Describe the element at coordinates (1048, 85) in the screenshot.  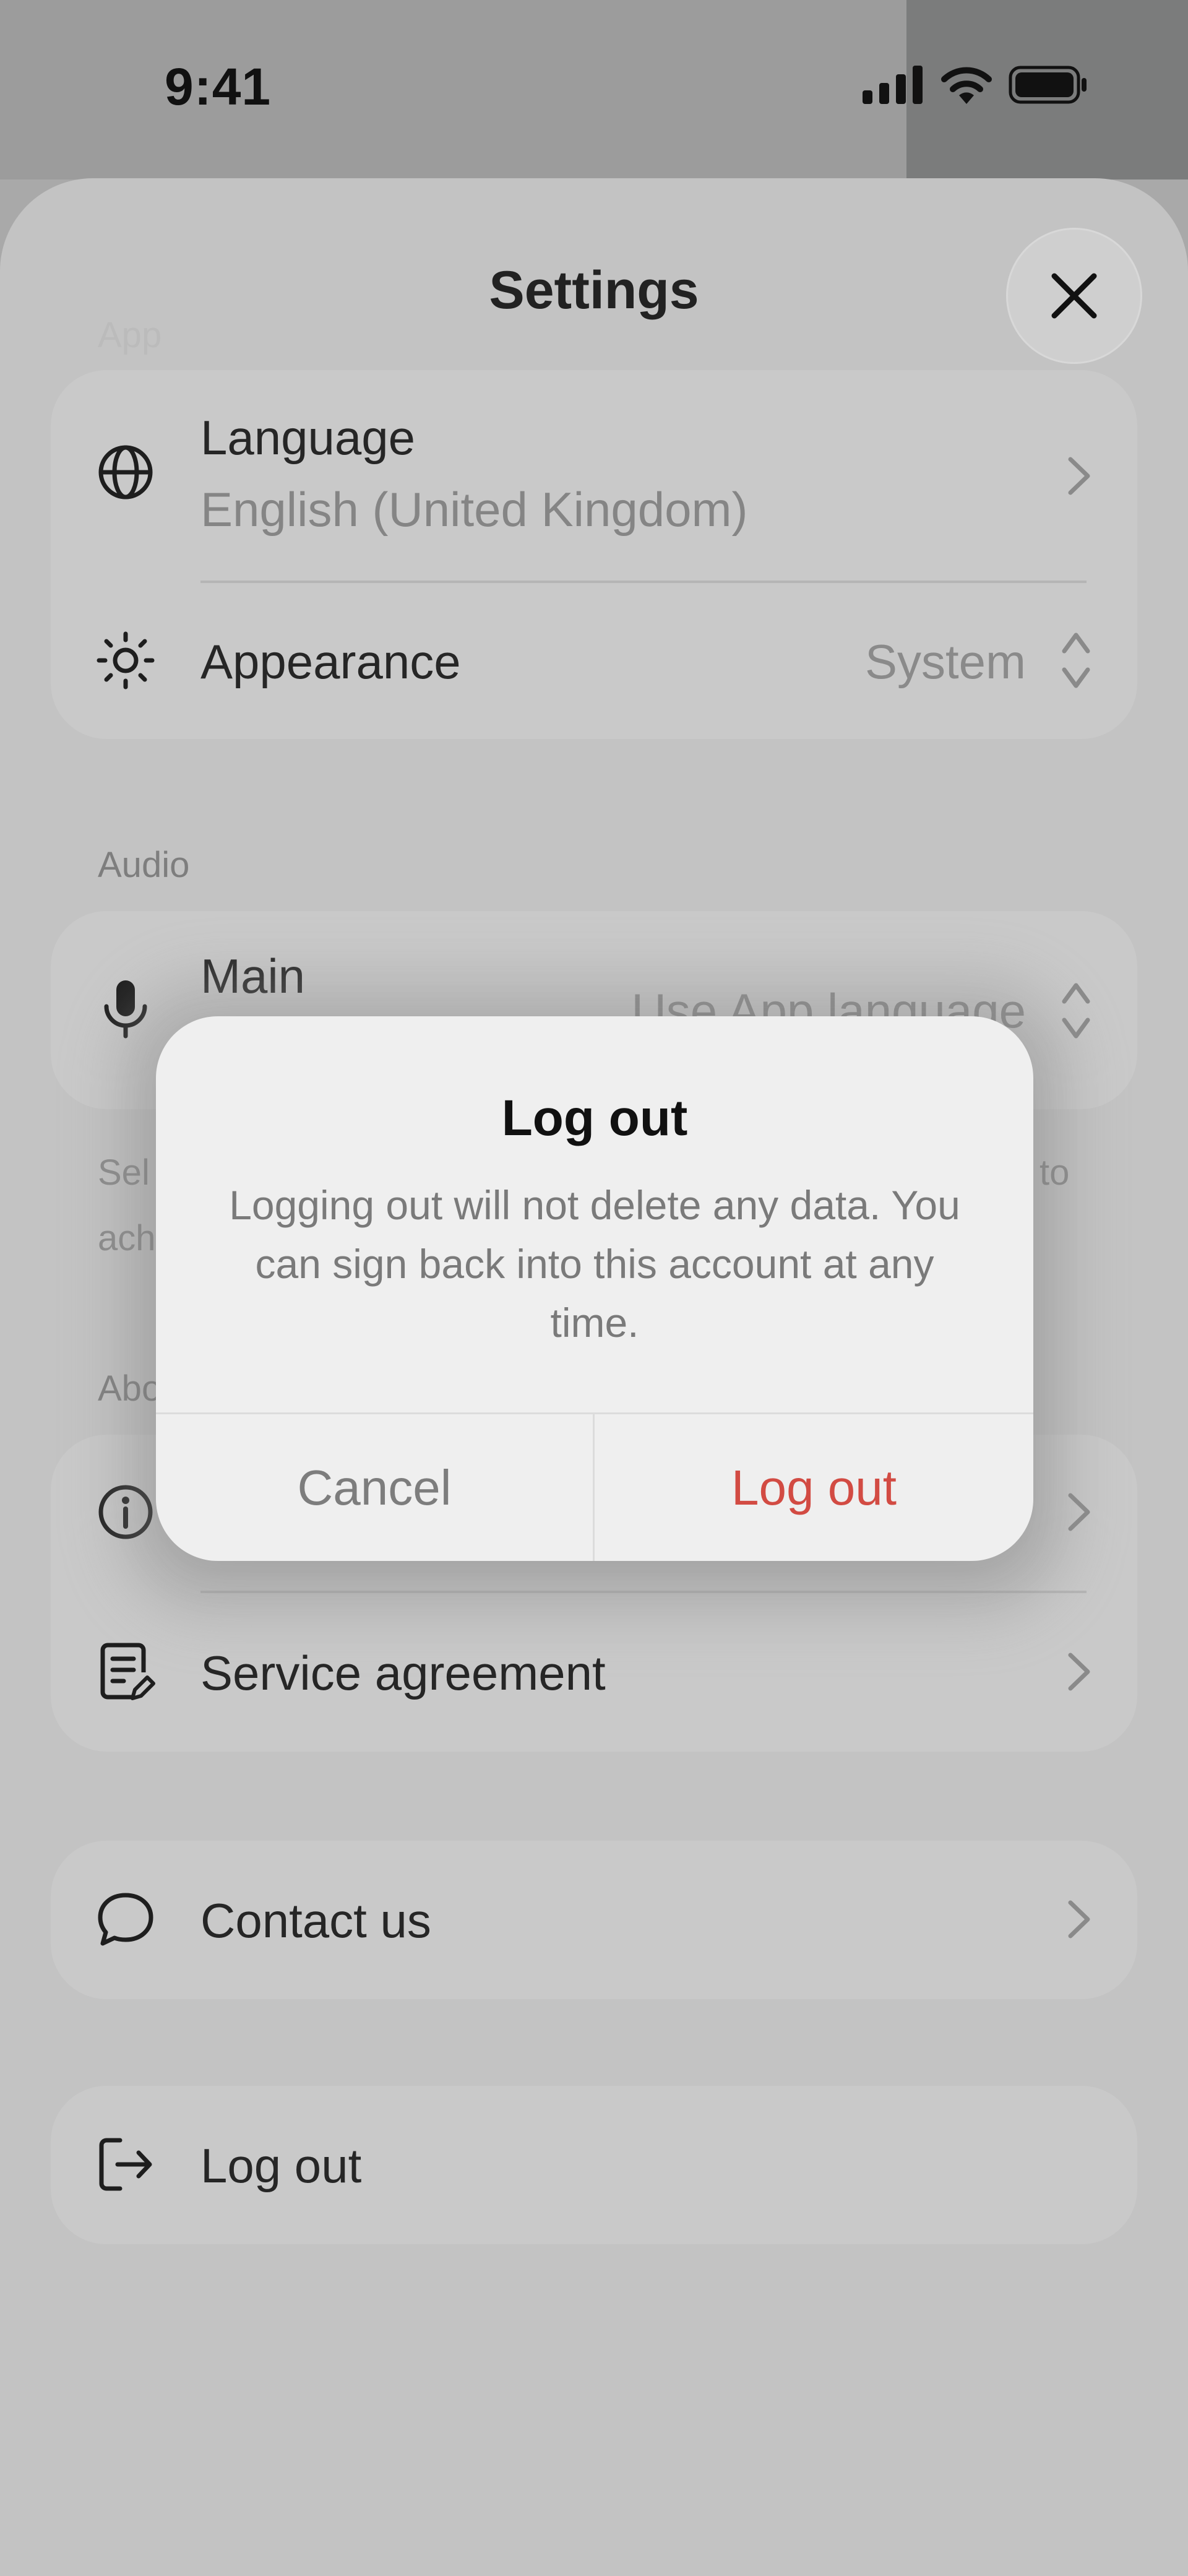
I see `battery-icon` at that location.